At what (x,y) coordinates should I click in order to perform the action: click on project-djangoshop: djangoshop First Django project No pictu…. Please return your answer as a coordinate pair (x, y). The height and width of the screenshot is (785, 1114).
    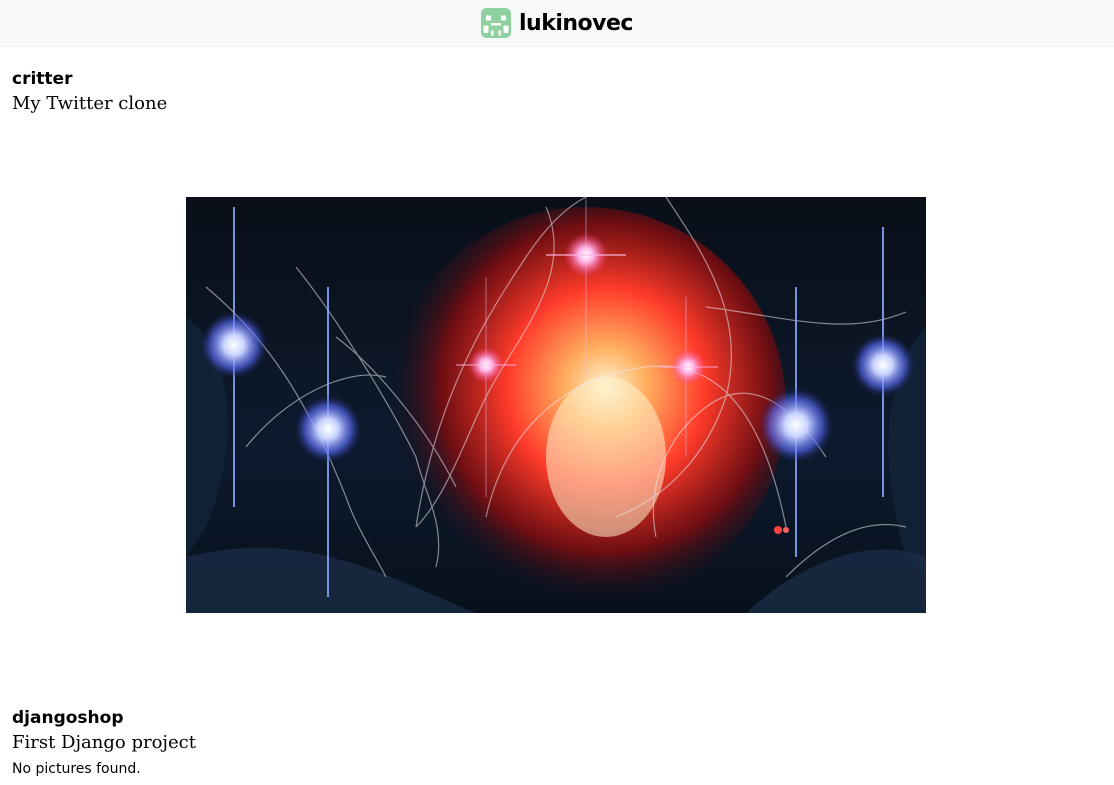
    Looking at the image, I should click on (557, 743).